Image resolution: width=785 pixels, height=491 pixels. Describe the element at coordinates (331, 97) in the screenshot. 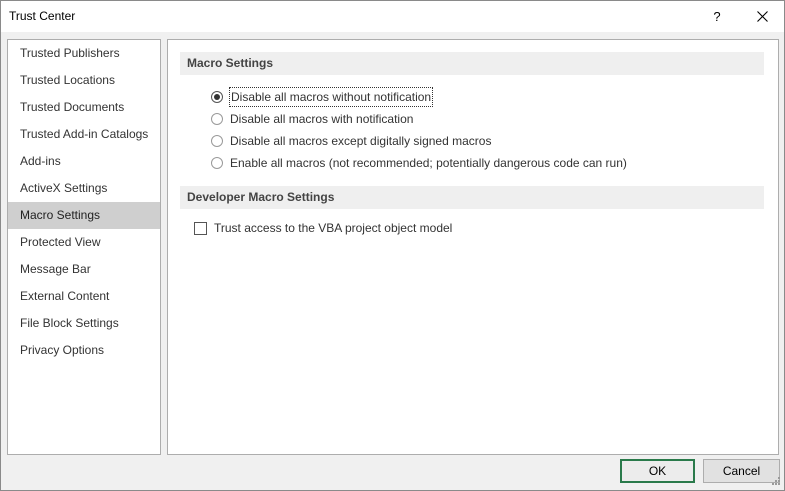

I see `macro-option-label: Disable all macros without notification` at that location.